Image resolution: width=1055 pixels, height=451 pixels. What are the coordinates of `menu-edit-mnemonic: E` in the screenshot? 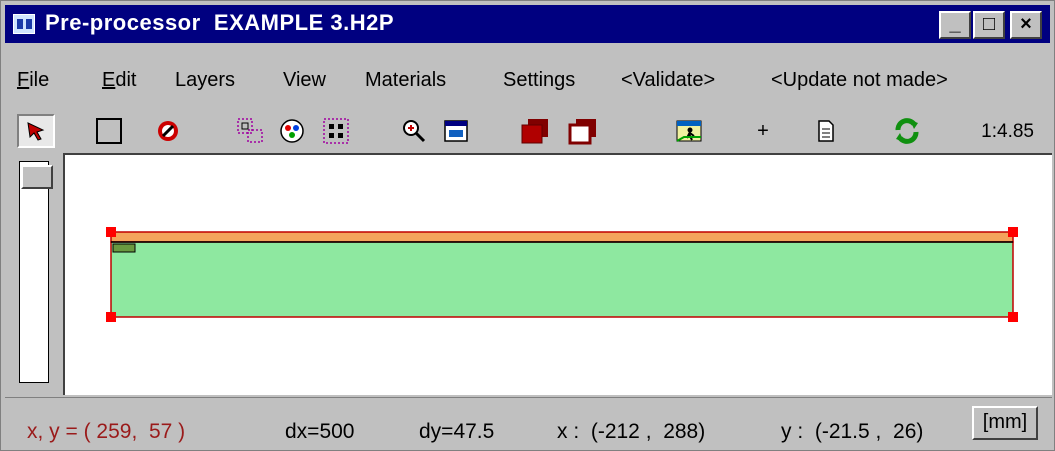 It's located at (109, 80).